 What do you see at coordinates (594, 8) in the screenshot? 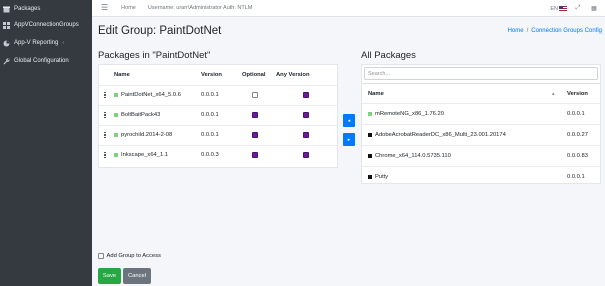
I see `apps-grid-icon: ▦` at bounding box center [594, 8].